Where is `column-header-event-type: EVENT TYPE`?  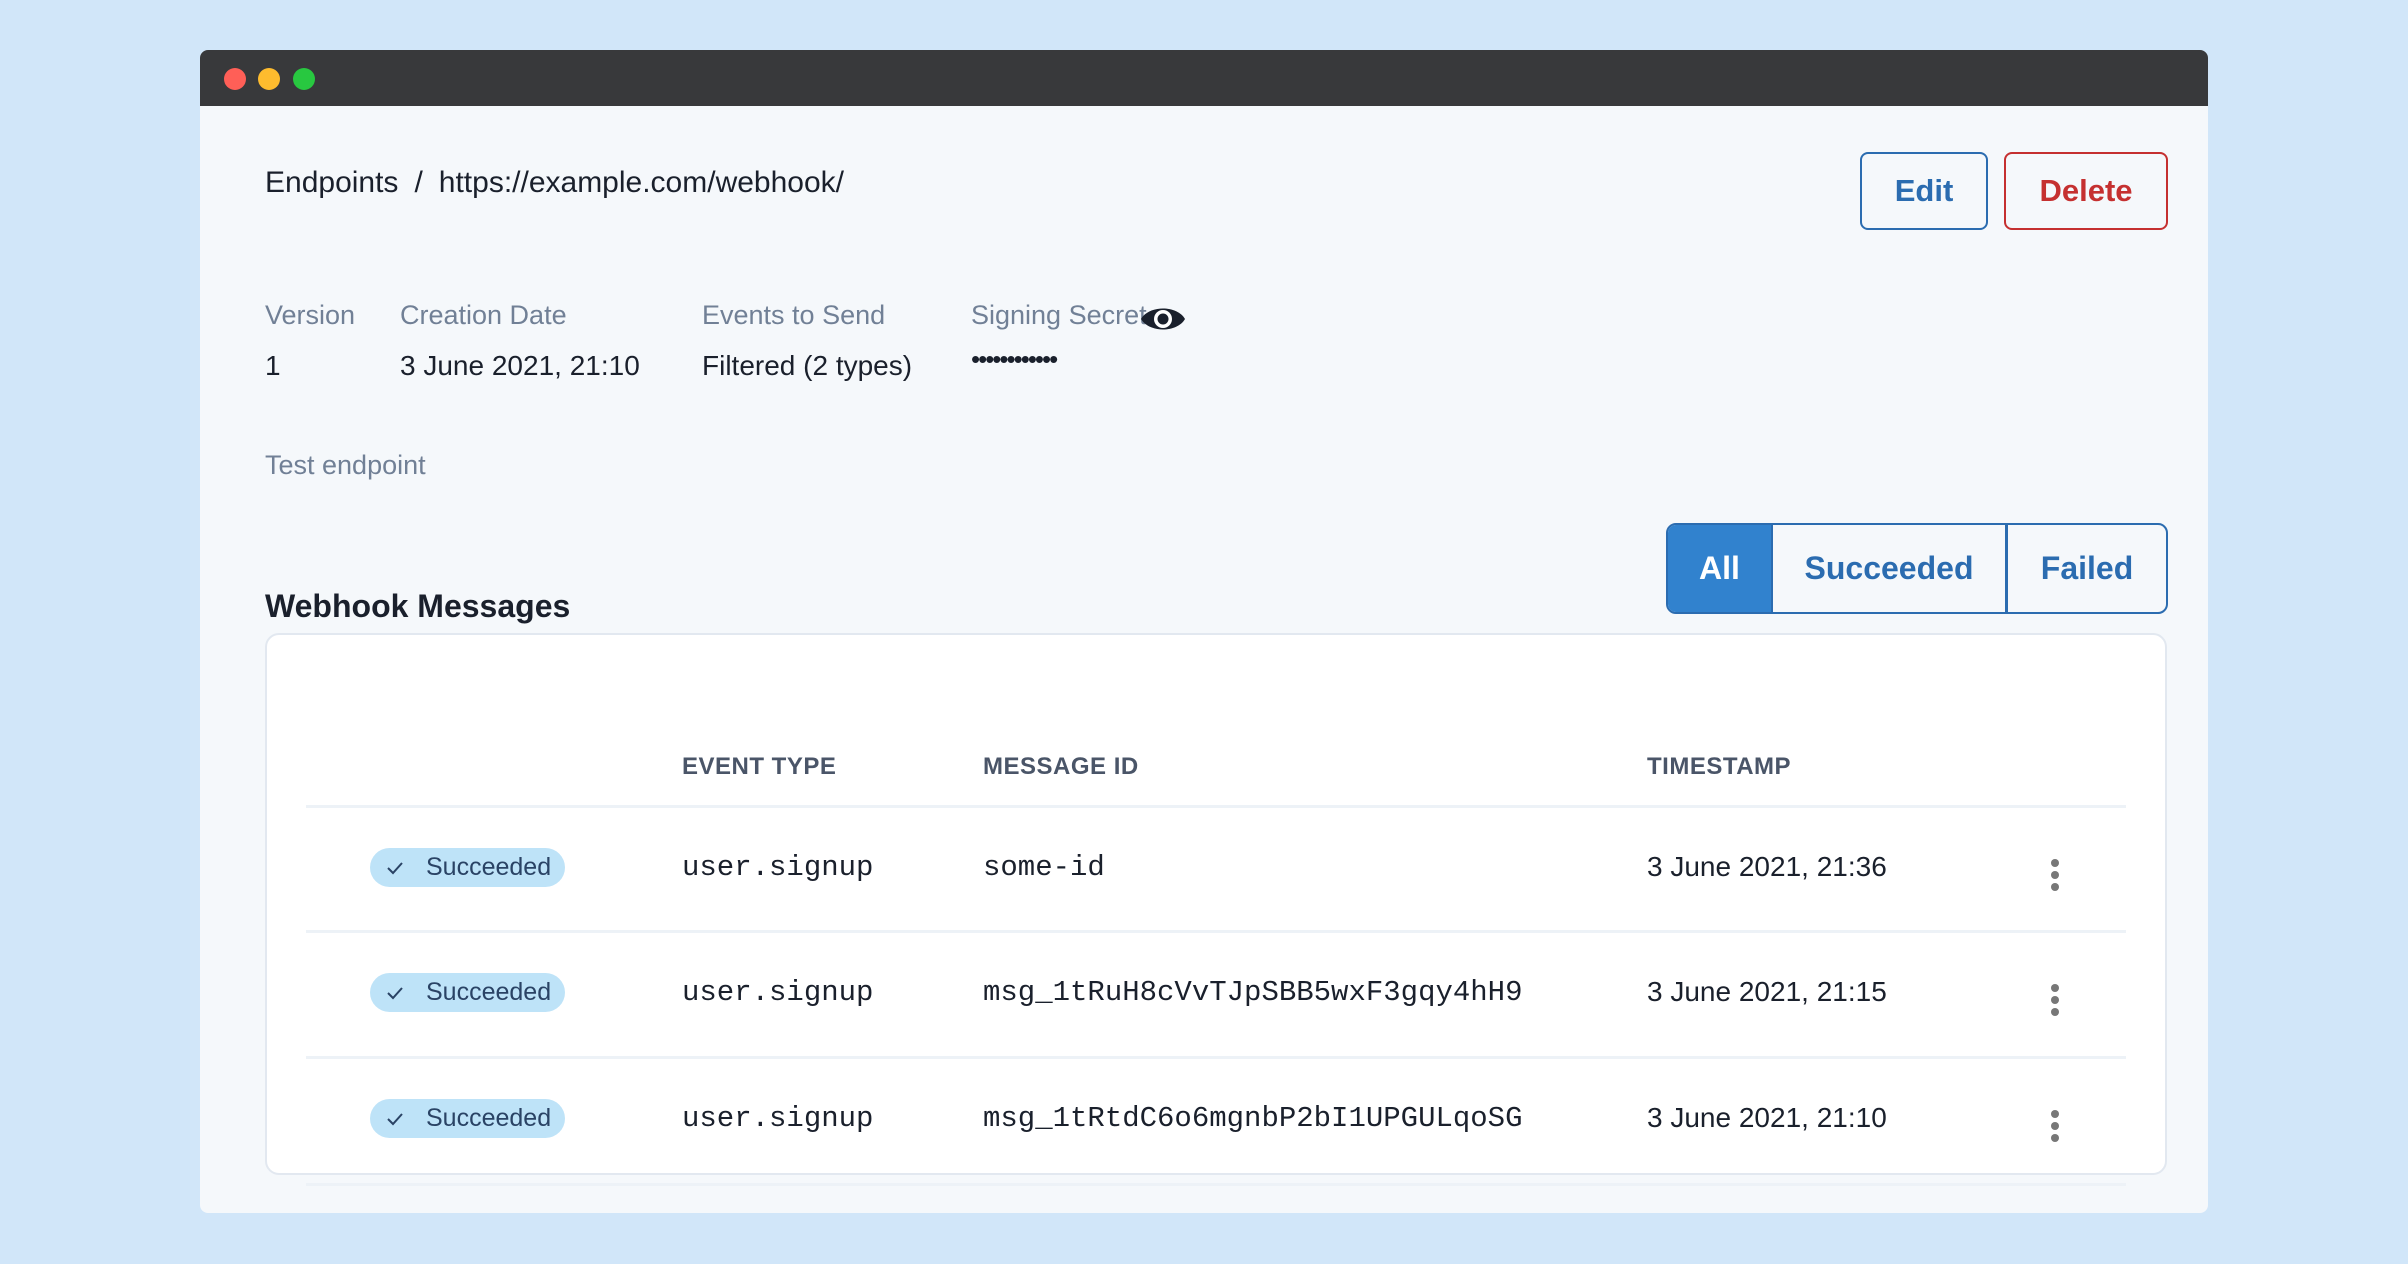 column-header-event-type: EVENT TYPE is located at coordinates (759, 766).